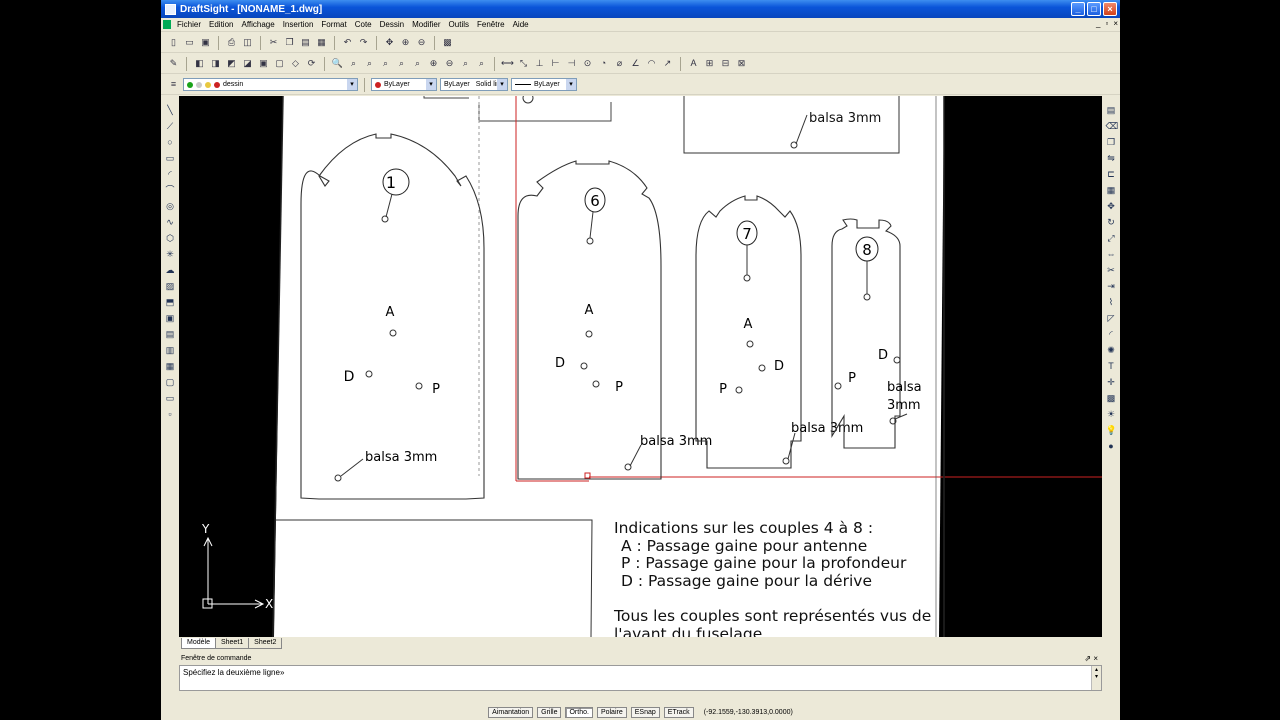  What do you see at coordinates (289, 42) in the screenshot?
I see `copy-icon: ❐` at bounding box center [289, 42].